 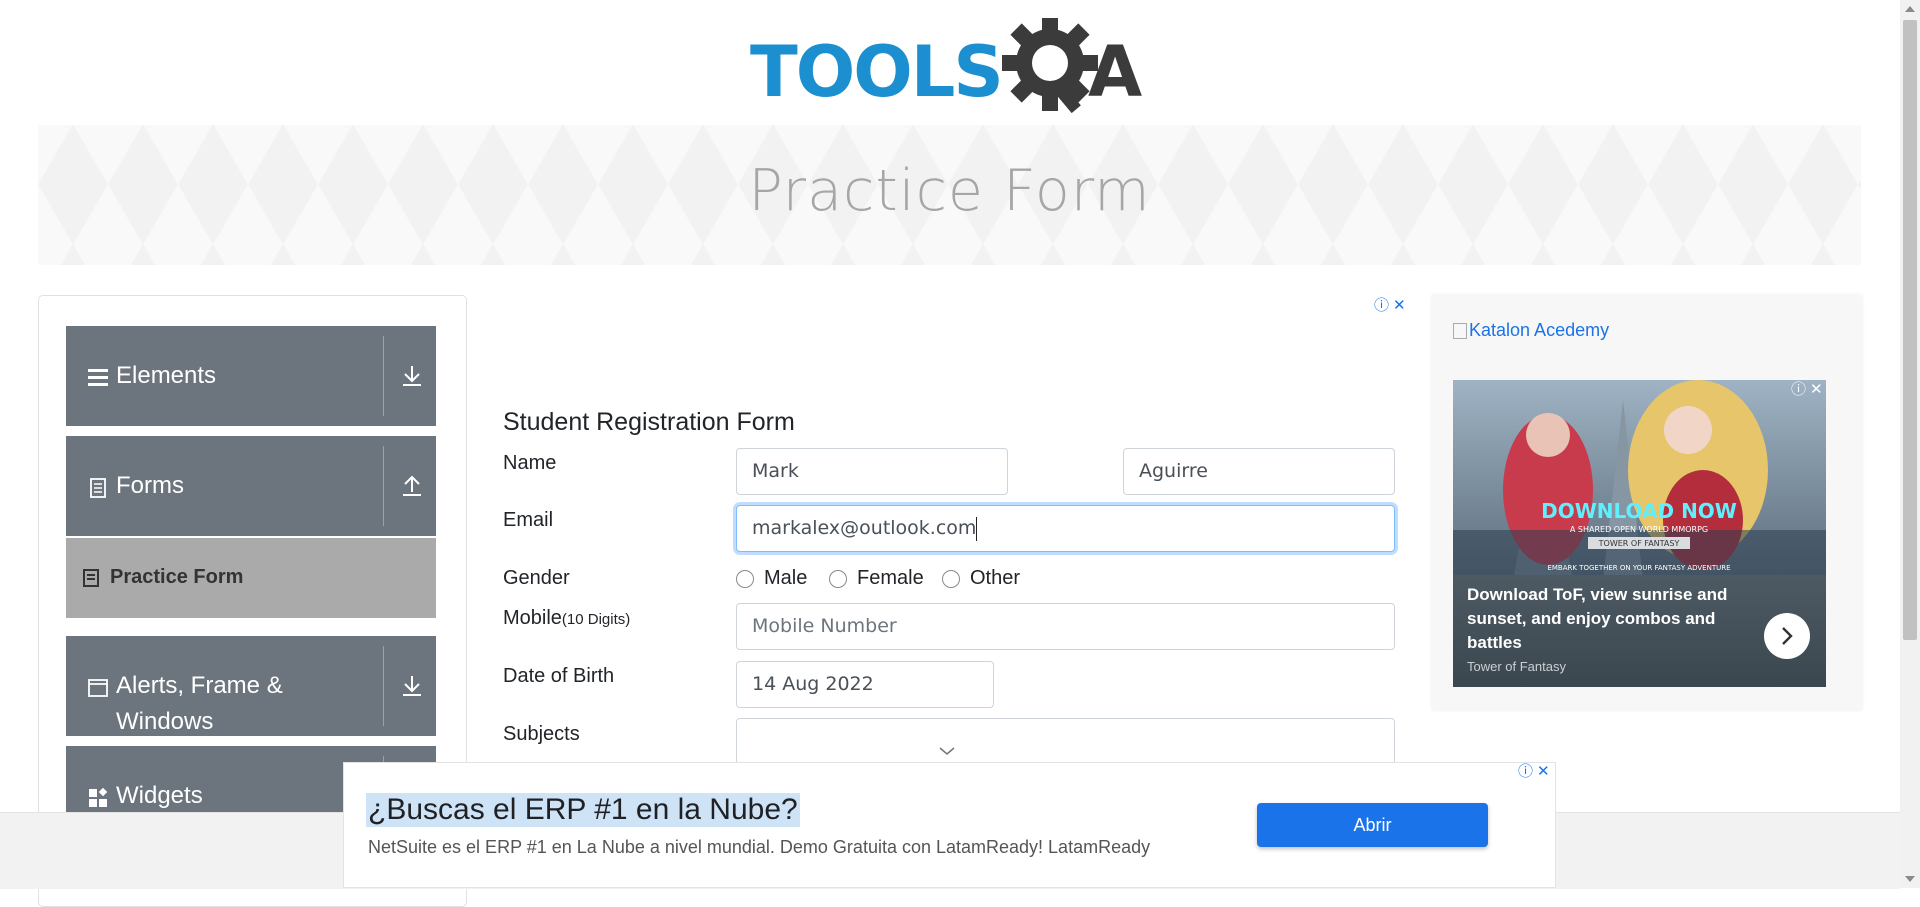 I want to click on gender-radio-other: Other, so click(x=981, y=578).